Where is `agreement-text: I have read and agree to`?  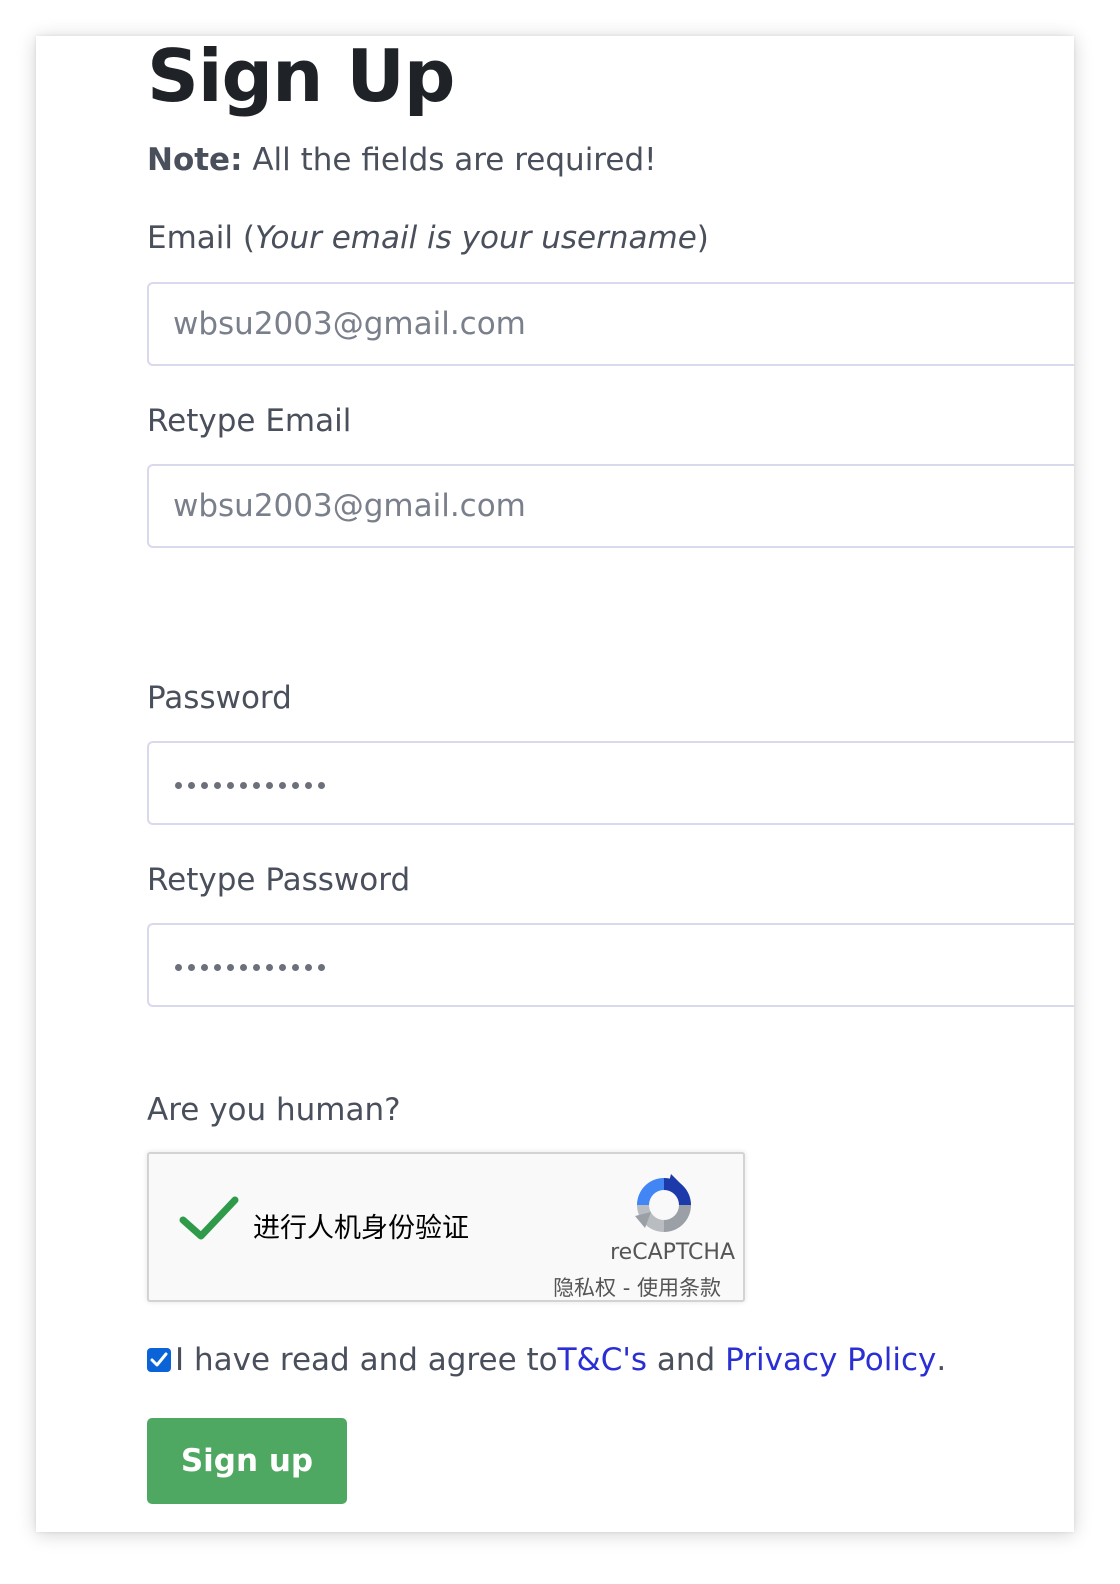
agreement-text: I have read and agree to is located at coordinates (366, 1360).